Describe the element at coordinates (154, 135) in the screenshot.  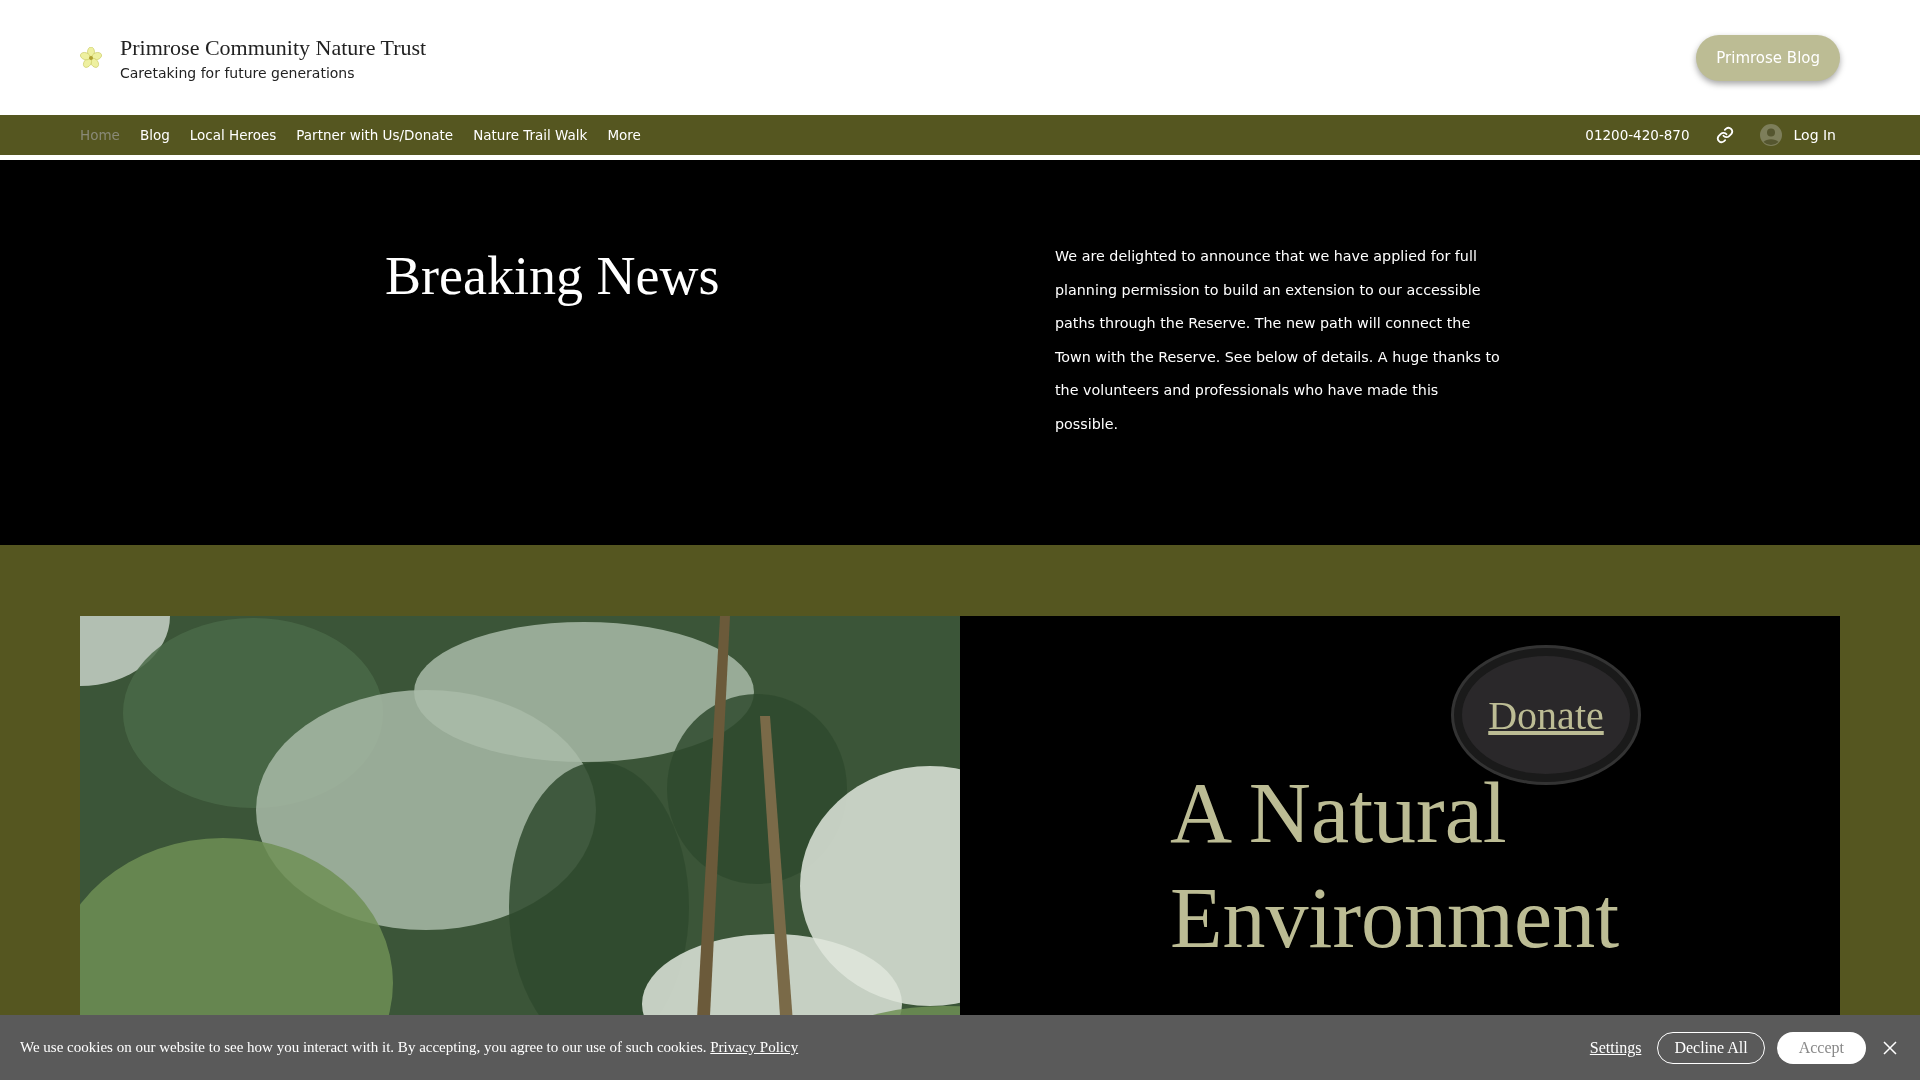
I see `nav-link: Blog` at that location.